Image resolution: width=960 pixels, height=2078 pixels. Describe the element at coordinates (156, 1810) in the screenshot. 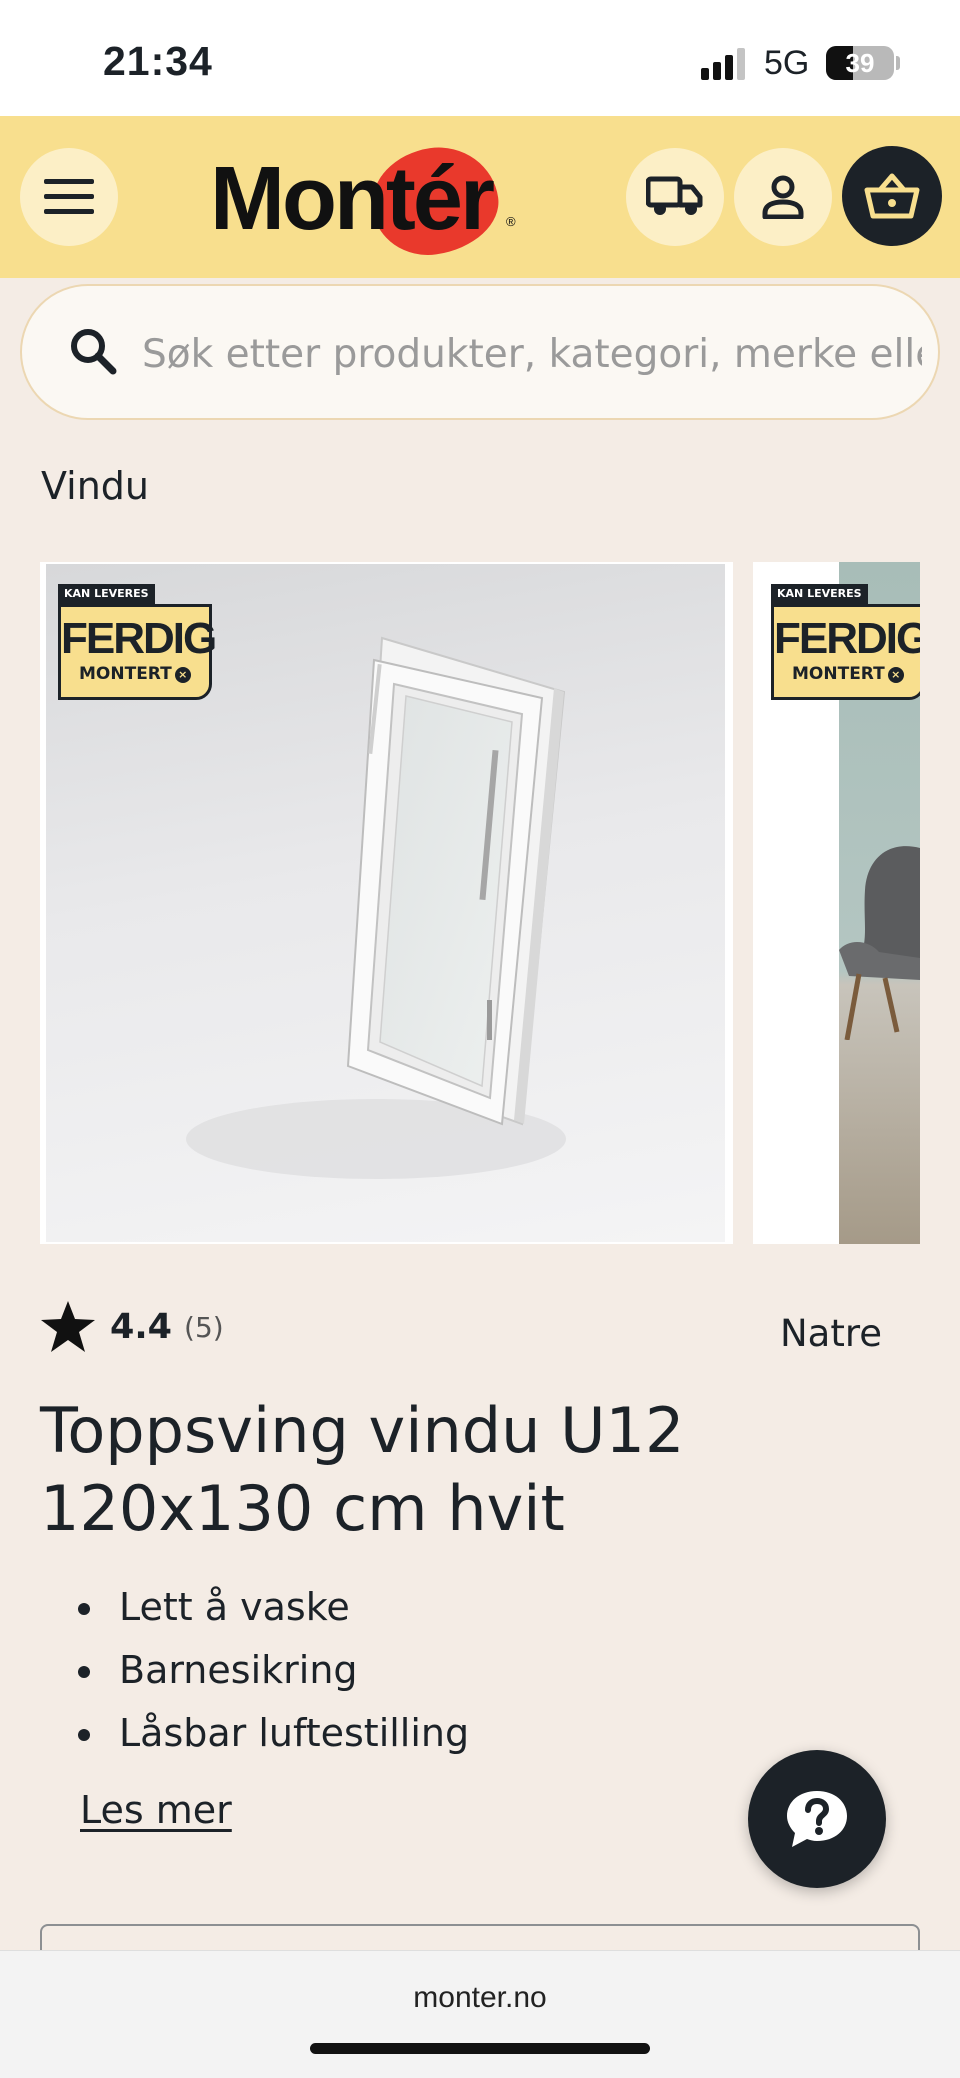

I see `read-more-link: Les mer` at that location.